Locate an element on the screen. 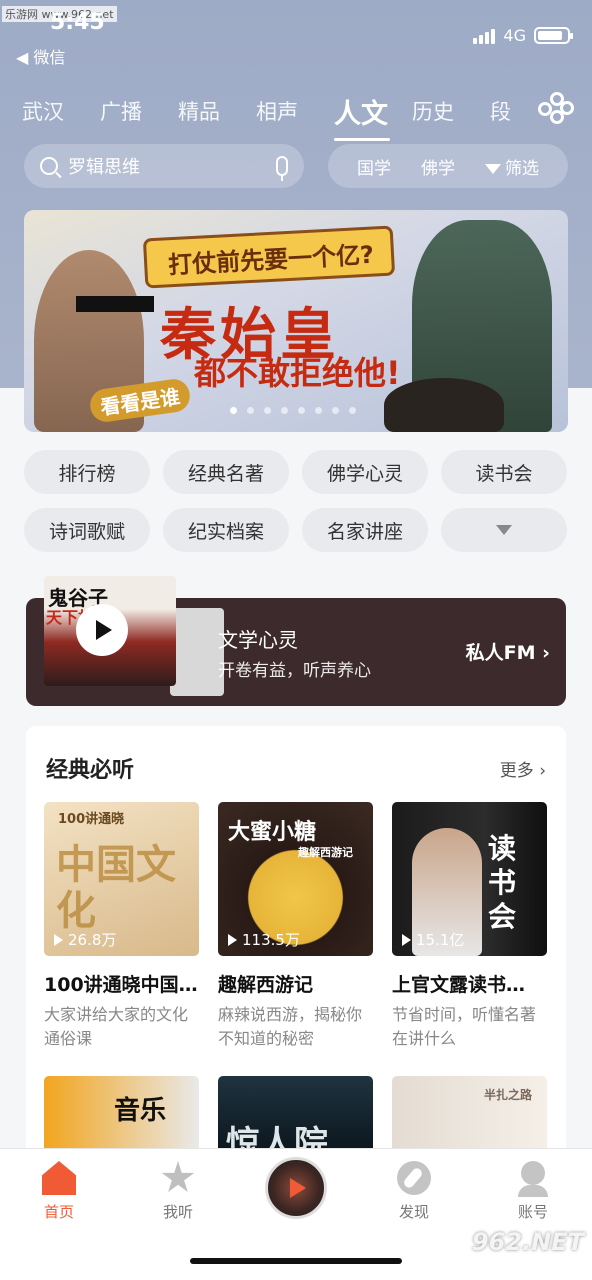 This screenshot has width=592, height=1280. list-item: 读书会 15.1亿 上官文露读书… 节省时间，听懂名著在讲什么 is located at coordinates (469, 926).